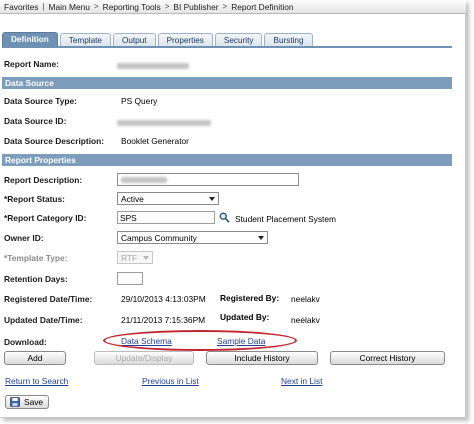 This screenshot has height=424, width=474. What do you see at coordinates (139, 101) in the screenshot?
I see `data-source-type-value: PS Query` at bounding box center [139, 101].